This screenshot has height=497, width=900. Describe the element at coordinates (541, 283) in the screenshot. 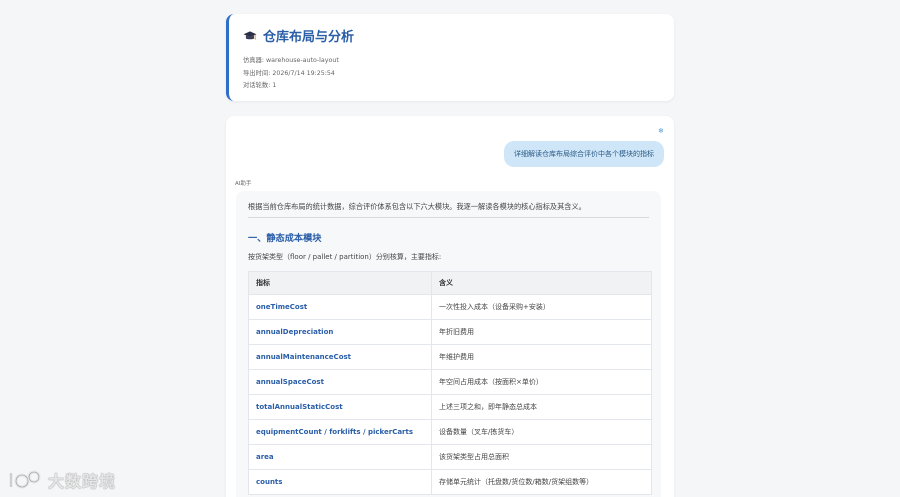

I see `column-header-meaning: 含义` at that location.